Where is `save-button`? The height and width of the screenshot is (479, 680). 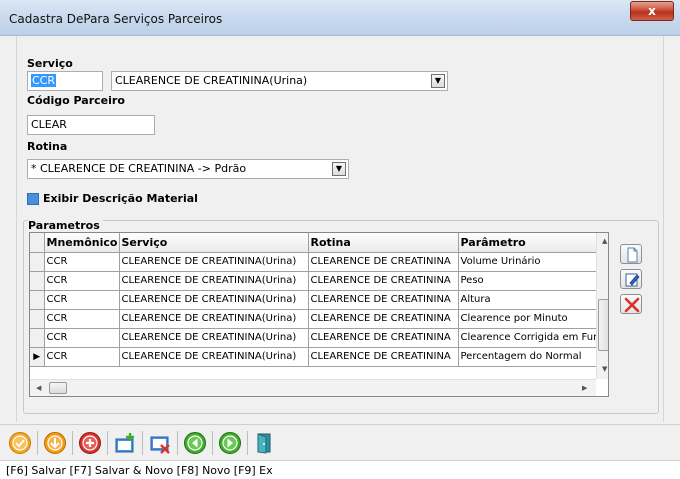 save-button is located at coordinates (20, 443).